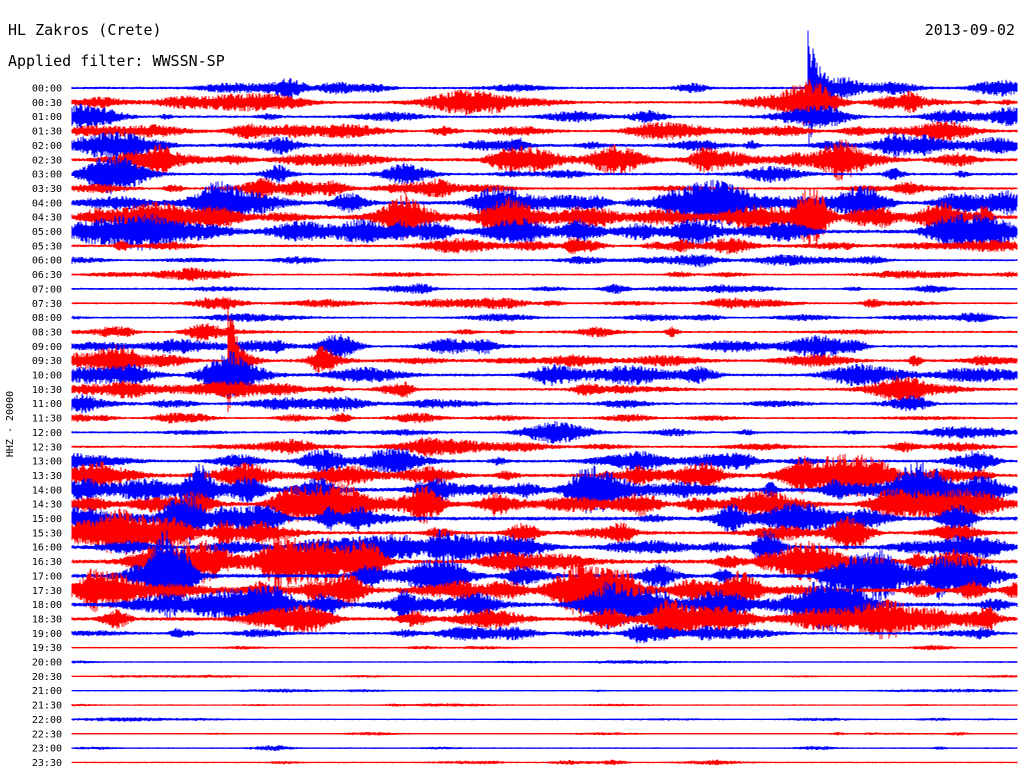  Describe the element at coordinates (47, 361) in the screenshot. I see `row-tick-label: 09:30` at that location.